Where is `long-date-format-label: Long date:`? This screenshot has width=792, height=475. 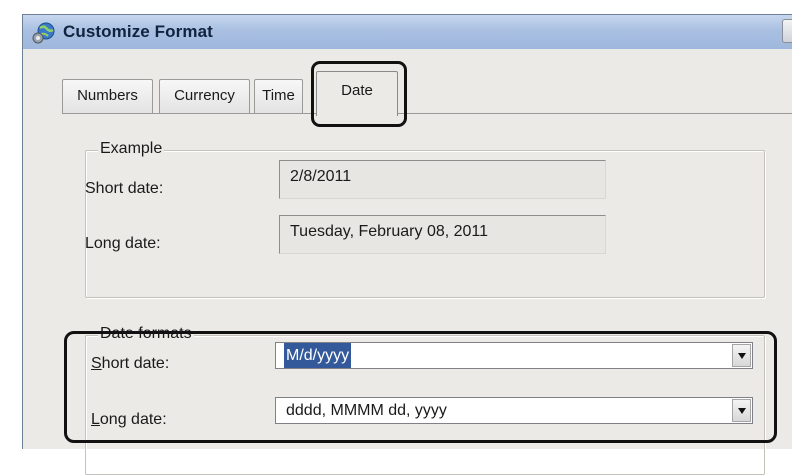
long-date-format-label: Long date: is located at coordinates (129, 420).